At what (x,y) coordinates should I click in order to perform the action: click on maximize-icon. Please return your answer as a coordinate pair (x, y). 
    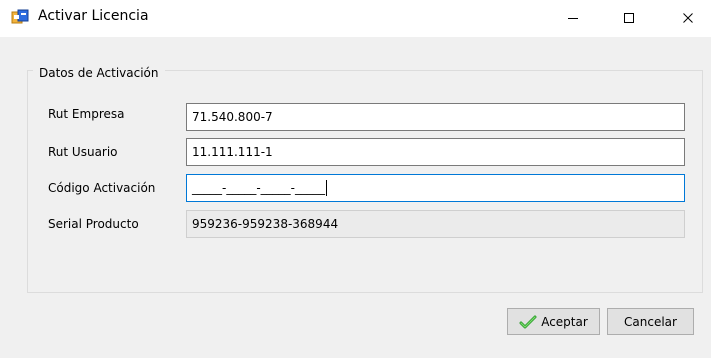
    Looking at the image, I should click on (629, 18).